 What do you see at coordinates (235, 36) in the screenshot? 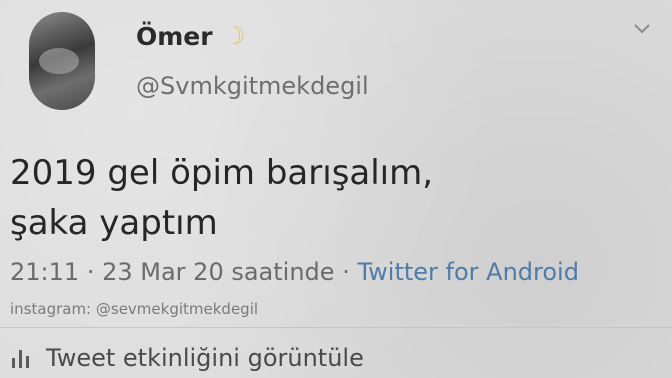
I see `moon-icon: ☽` at bounding box center [235, 36].